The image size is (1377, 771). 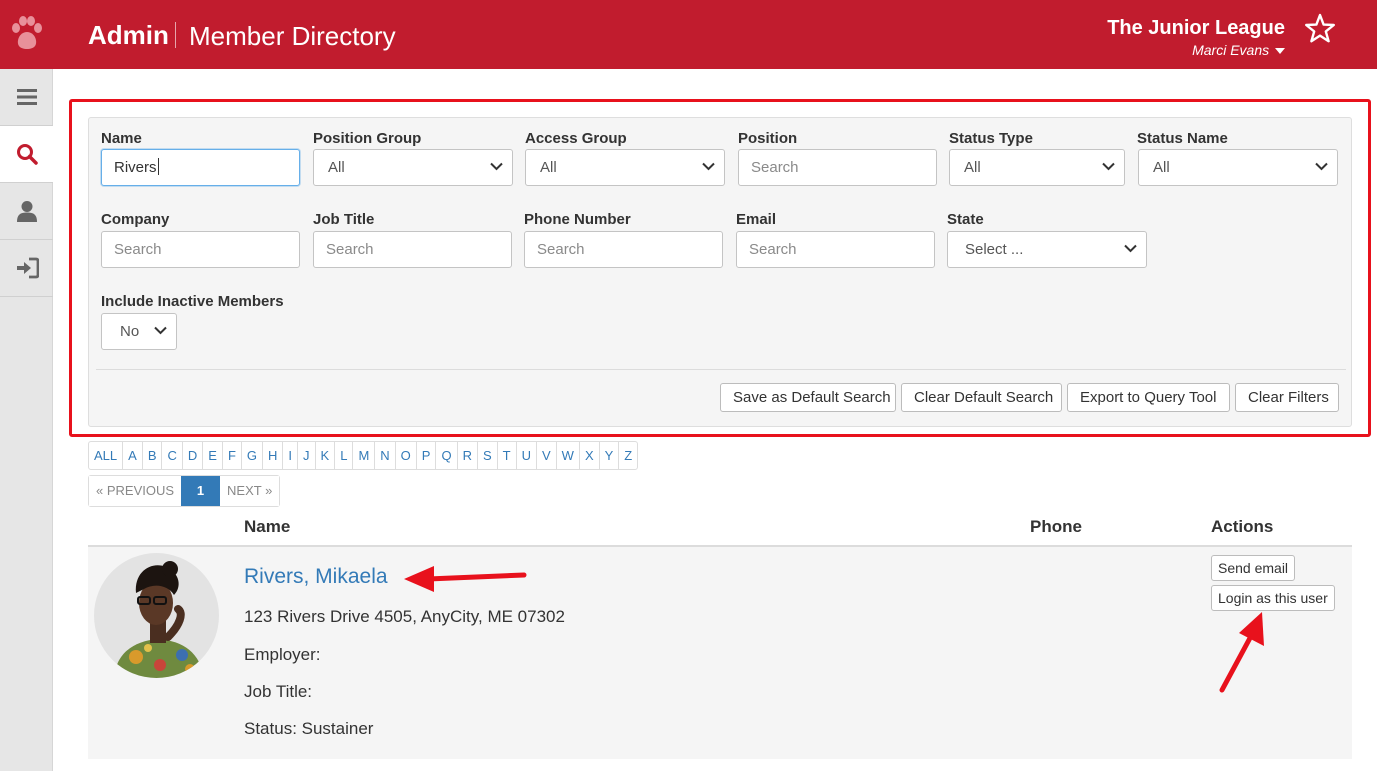 What do you see at coordinates (965, 219) in the screenshot?
I see `state-label: State` at bounding box center [965, 219].